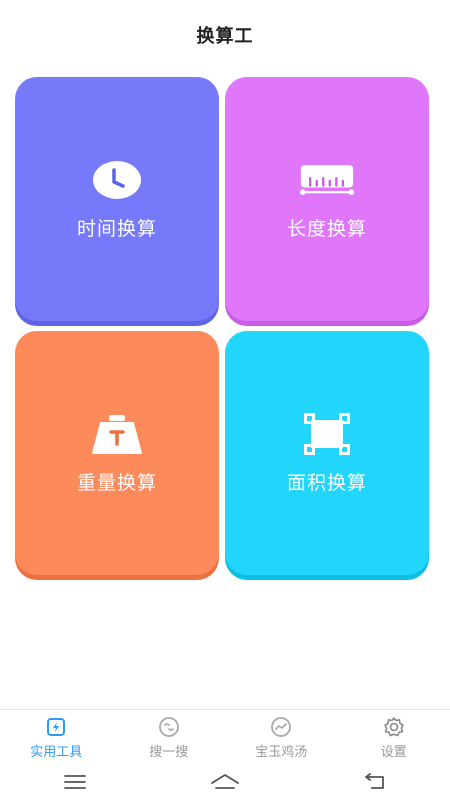  What do you see at coordinates (75, 782) in the screenshot?
I see `menu-icon` at bounding box center [75, 782].